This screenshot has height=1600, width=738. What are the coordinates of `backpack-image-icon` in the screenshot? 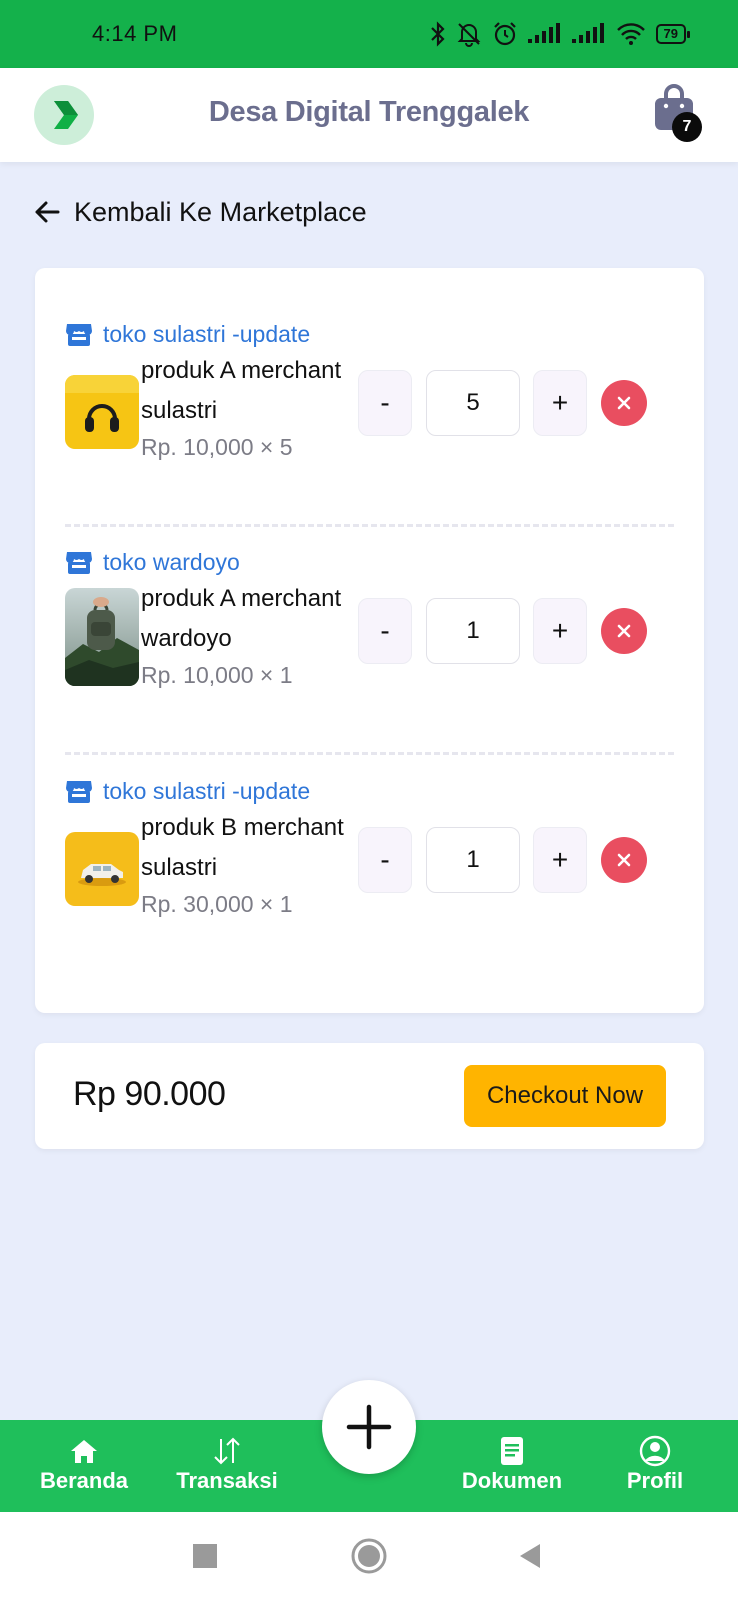 It's located at (102, 637).